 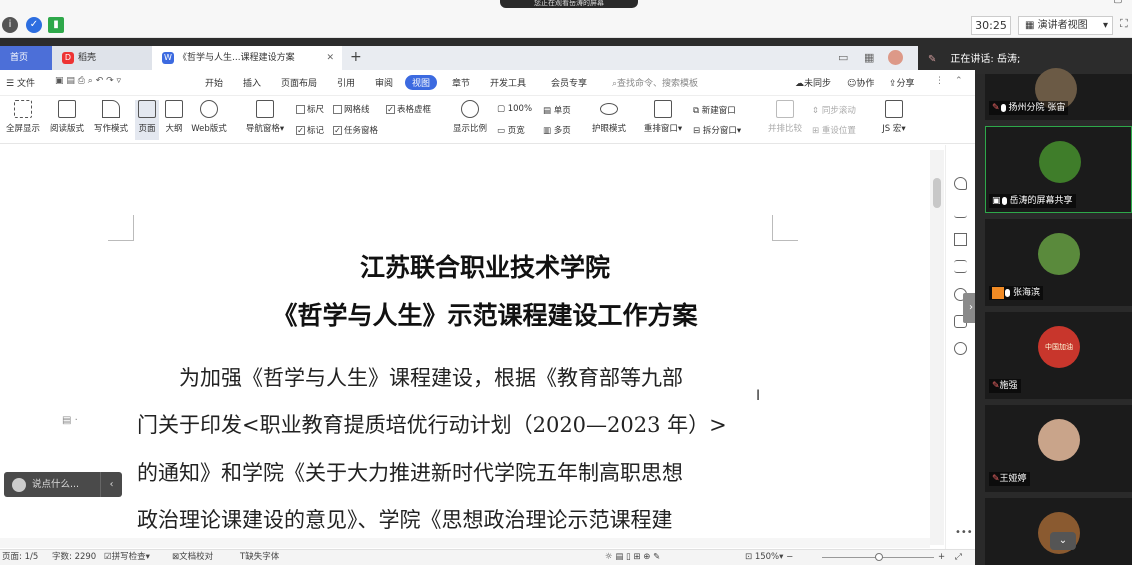 What do you see at coordinates (843, 57) in the screenshot?
I see `layout-icon: ▭` at bounding box center [843, 57].